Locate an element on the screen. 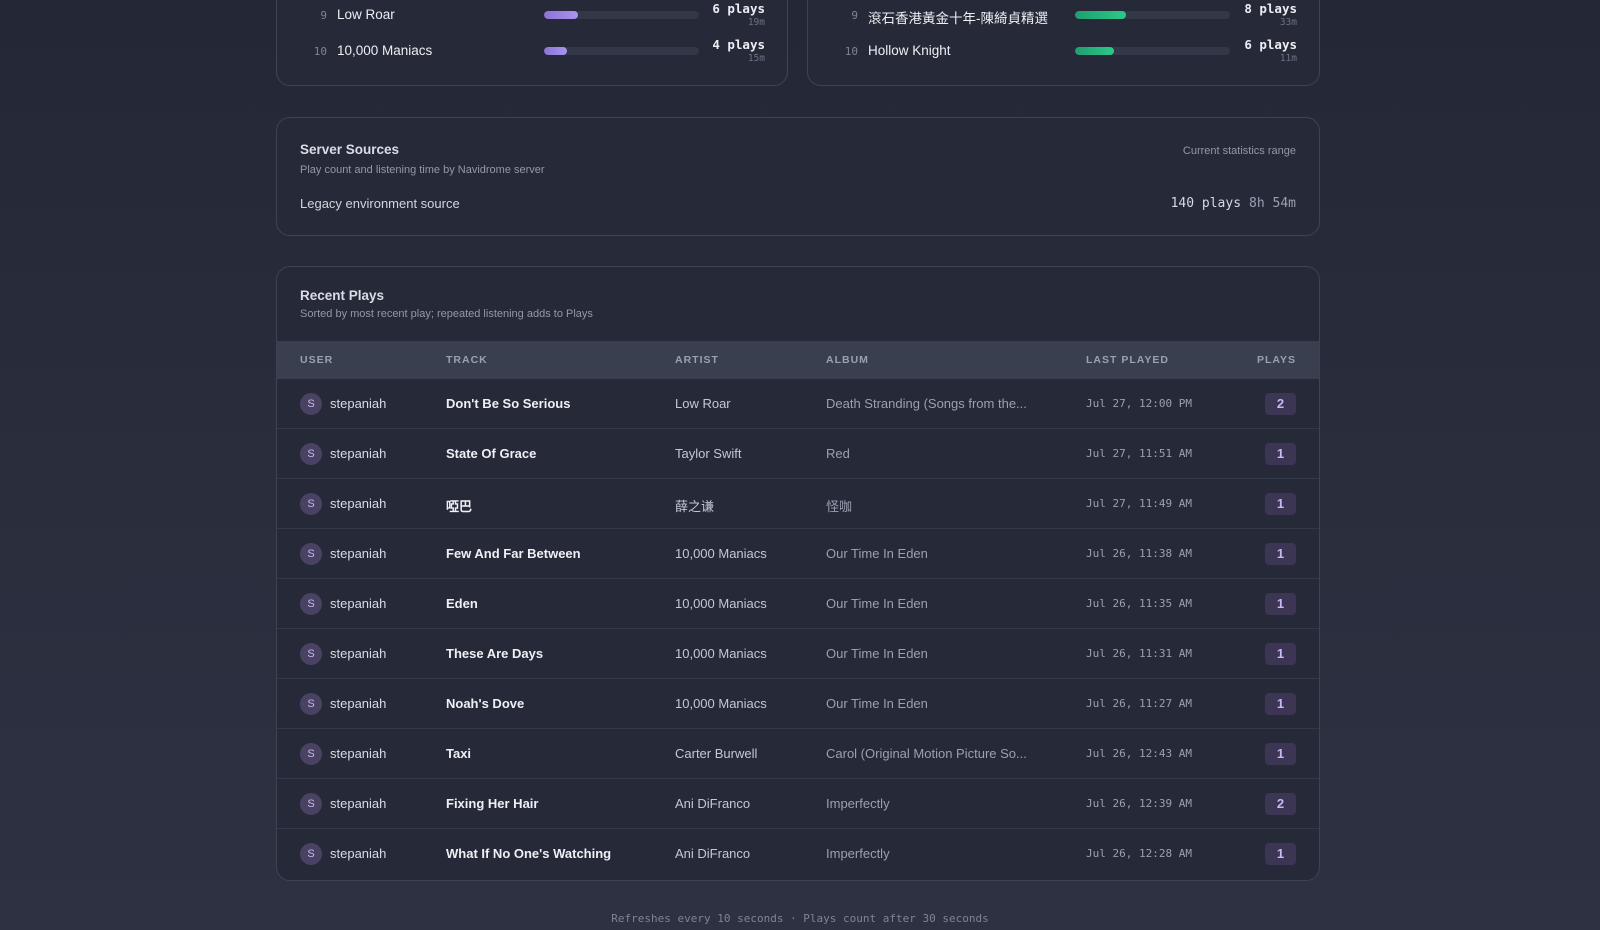  source-time: 8h 54m is located at coordinates (1272, 203).